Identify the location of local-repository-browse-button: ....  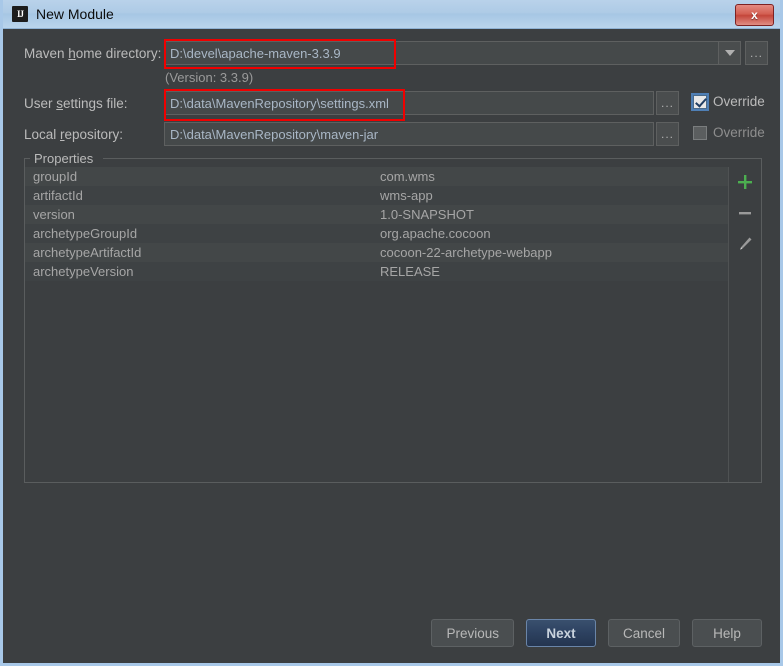
(667, 134).